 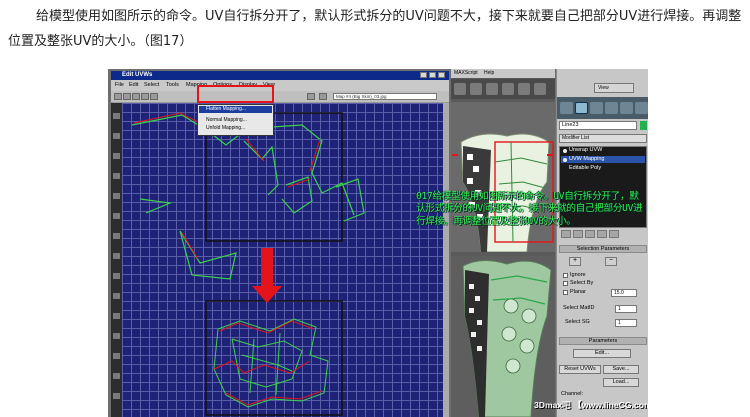 I want to click on uv-tile-lower, so click(x=274, y=358).